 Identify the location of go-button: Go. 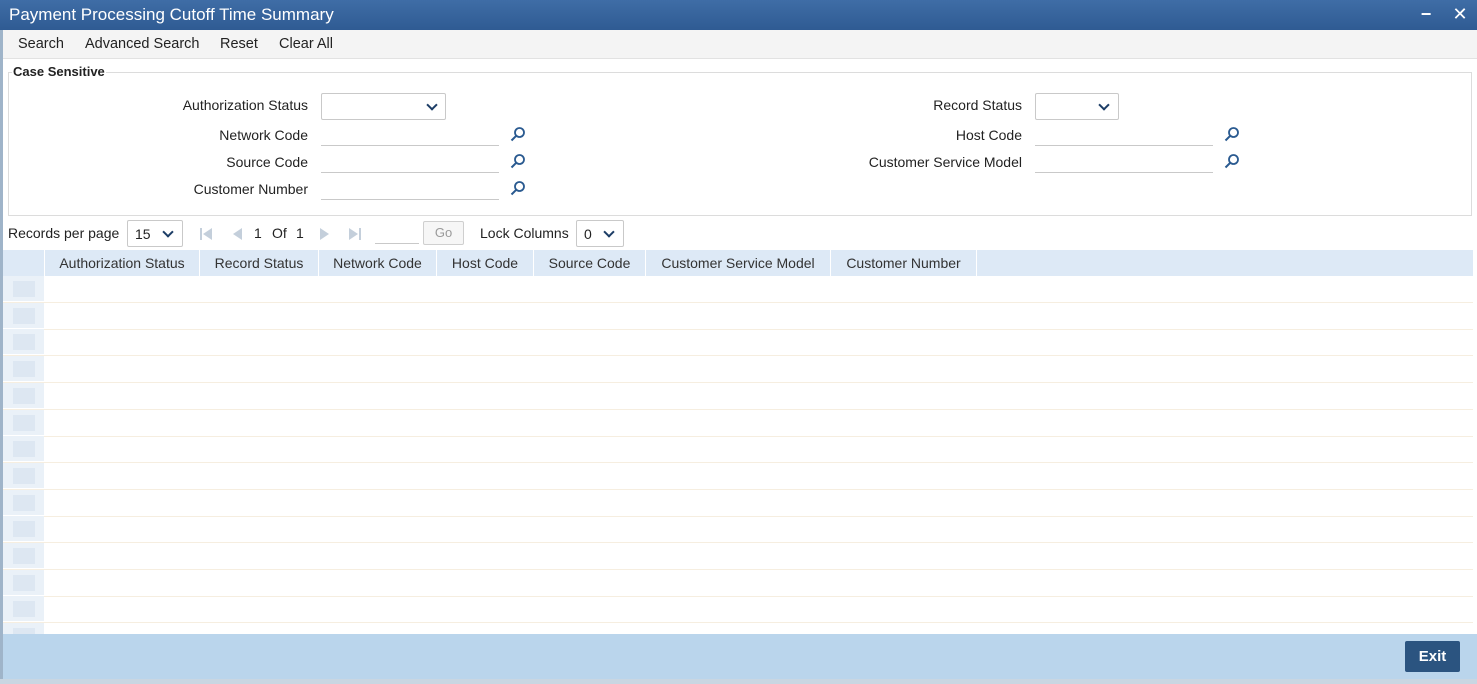
(443, 233).